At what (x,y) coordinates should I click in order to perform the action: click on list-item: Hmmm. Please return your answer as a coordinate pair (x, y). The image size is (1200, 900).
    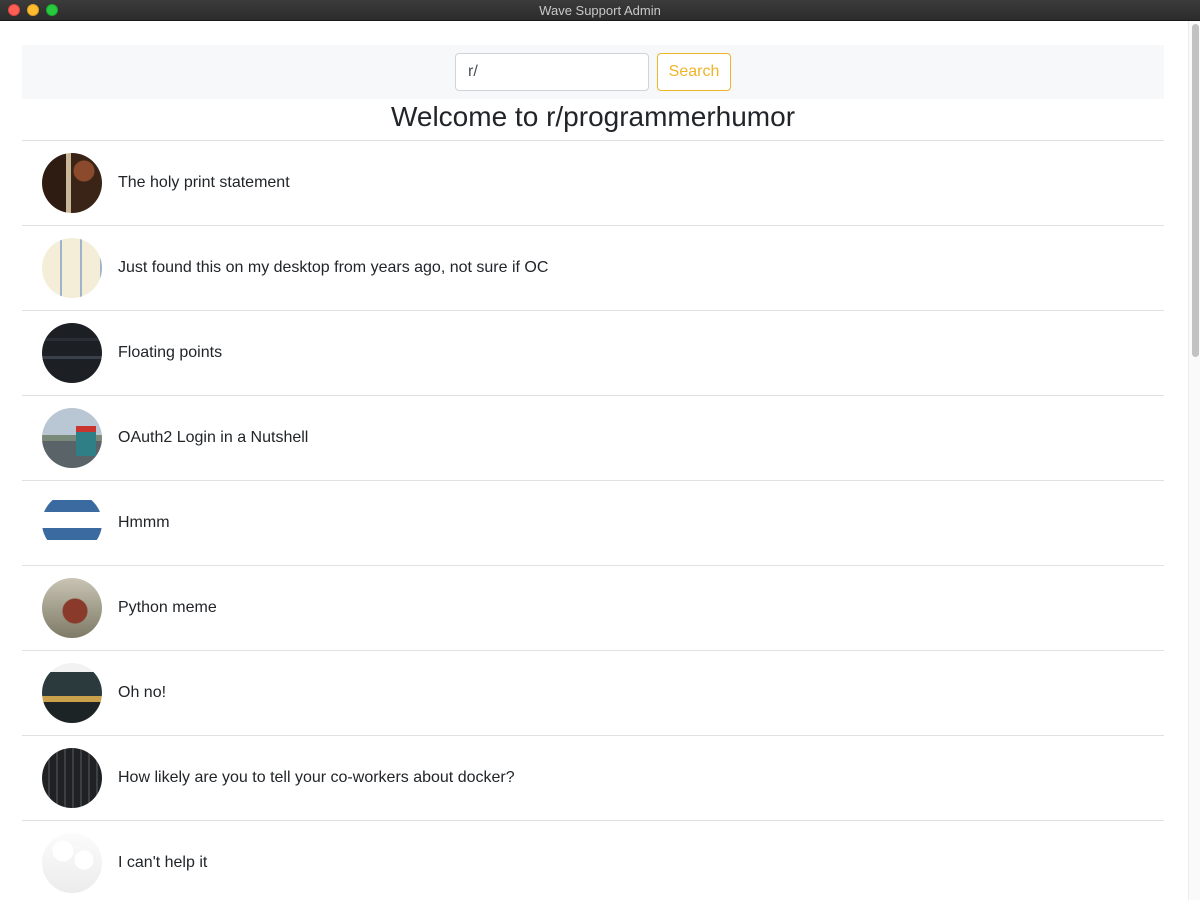
    Looking at the image, I should click on (593, 522).